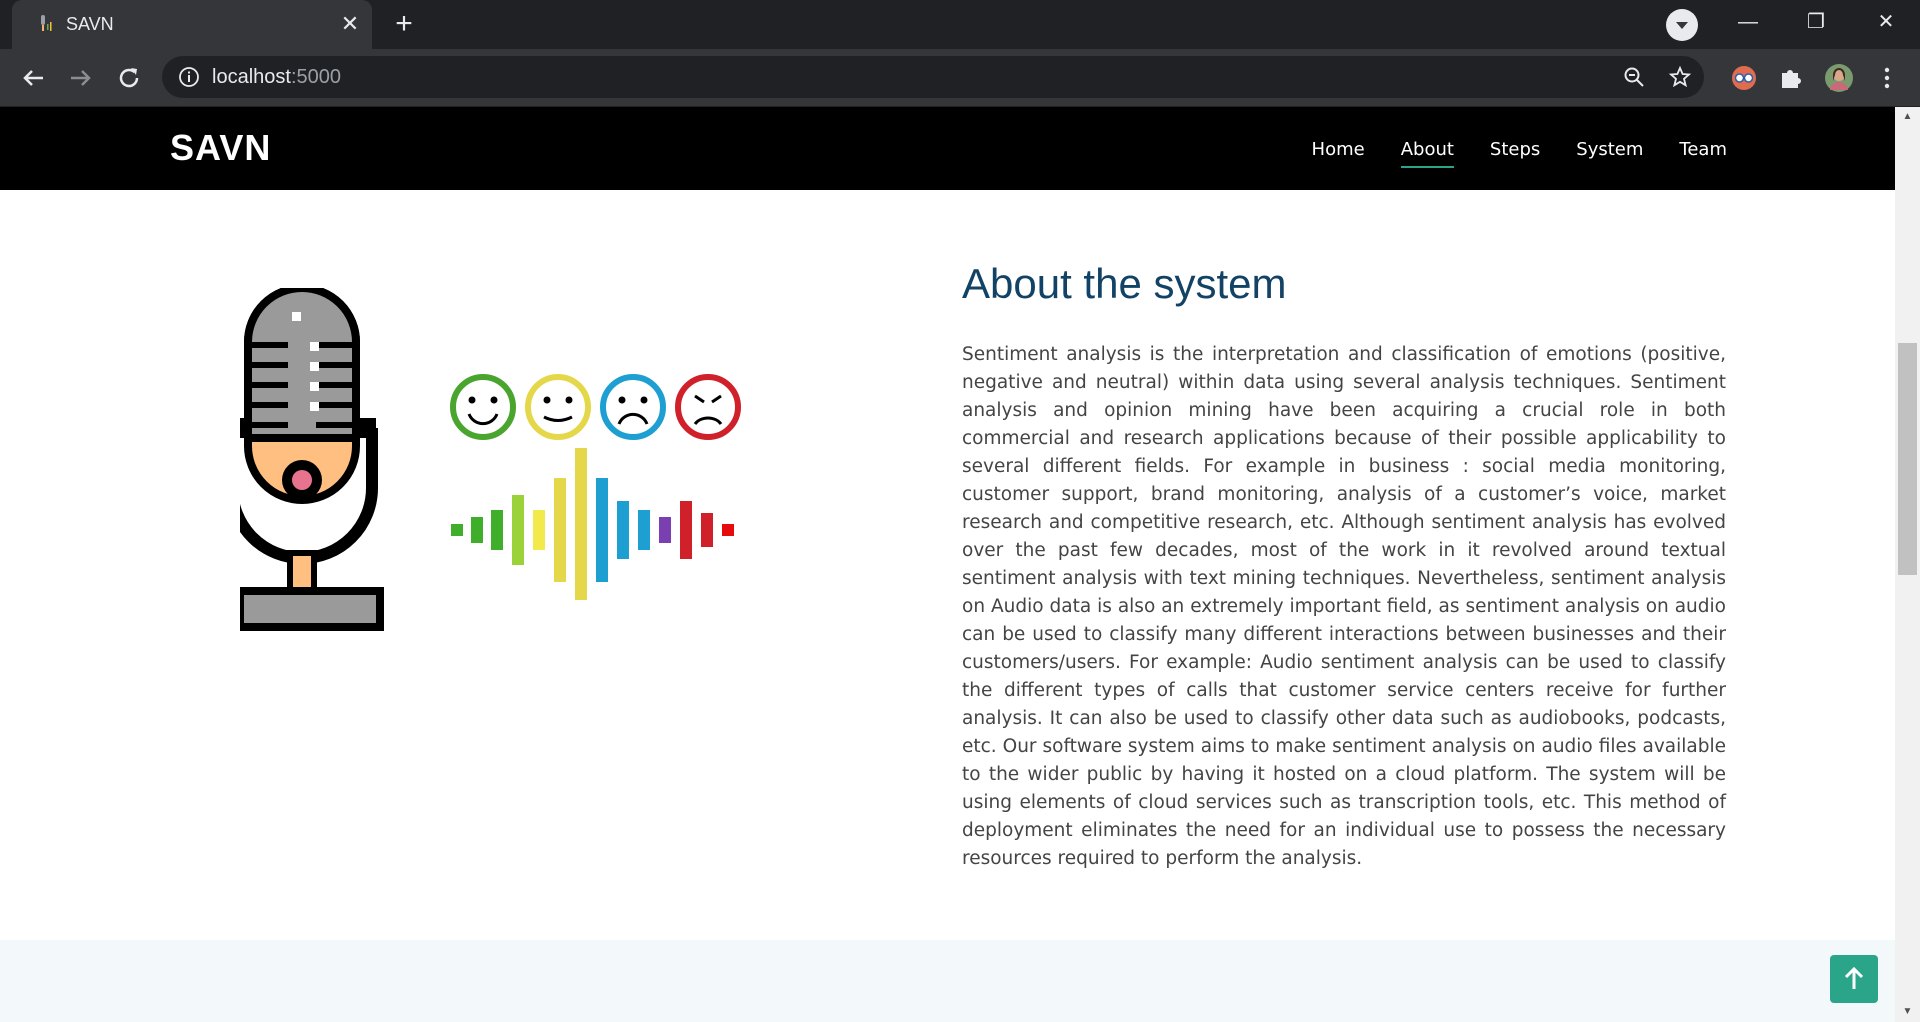 This screenshot has width=1920, height=1022. What do you see at coordinates (1124, 283) in the screenshot?
I see `about-title: About the system` at bounding box center [1124, 283].